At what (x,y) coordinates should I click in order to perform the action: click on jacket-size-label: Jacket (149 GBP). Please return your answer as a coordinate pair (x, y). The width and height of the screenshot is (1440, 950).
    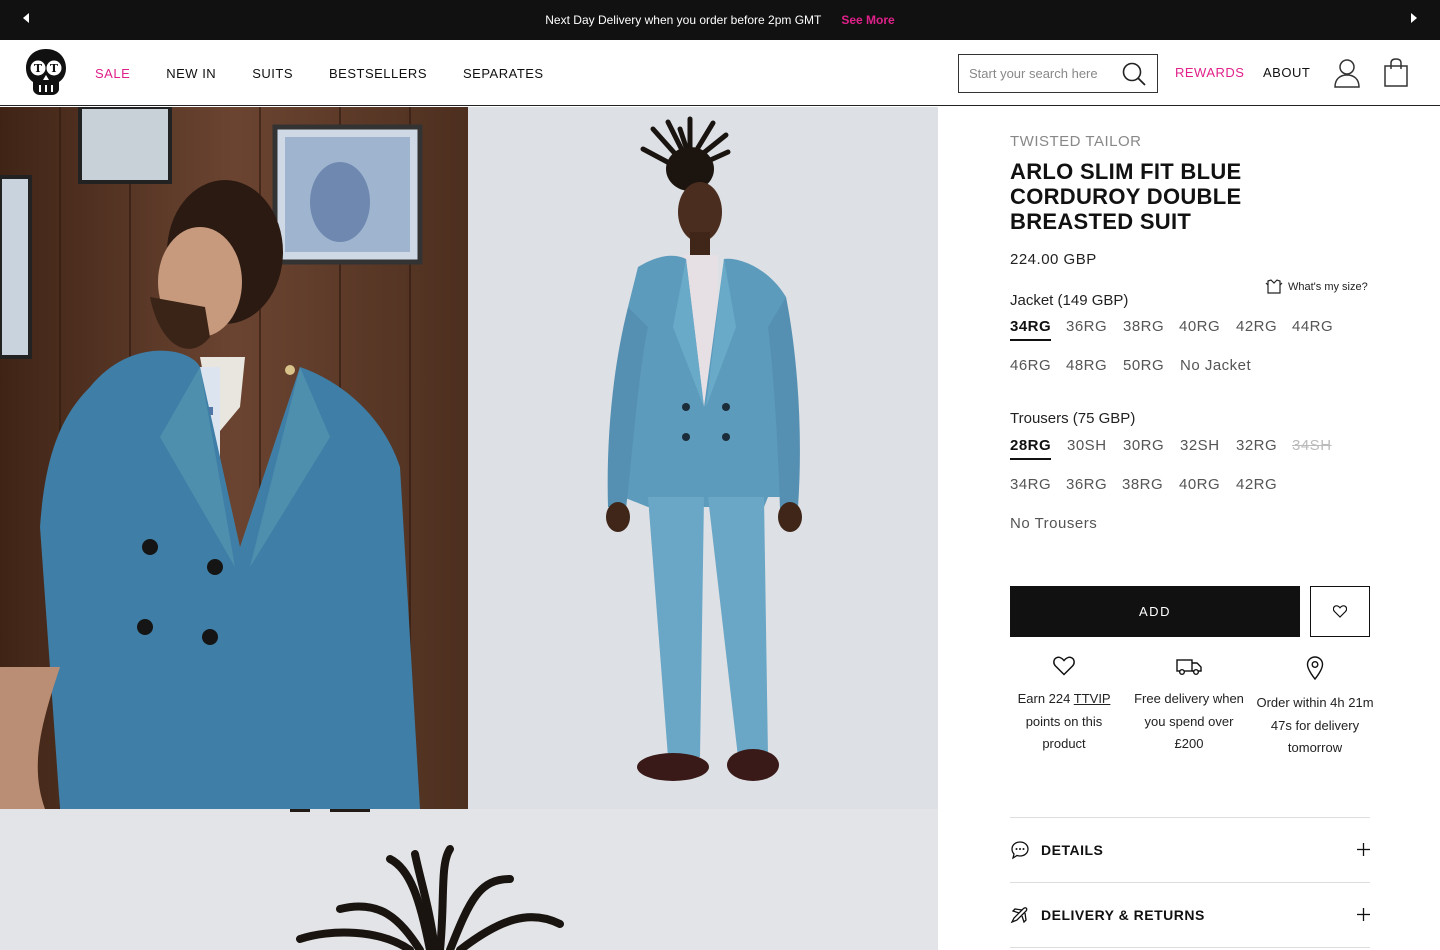
    Looking at the image, I should click on (1069, 300).